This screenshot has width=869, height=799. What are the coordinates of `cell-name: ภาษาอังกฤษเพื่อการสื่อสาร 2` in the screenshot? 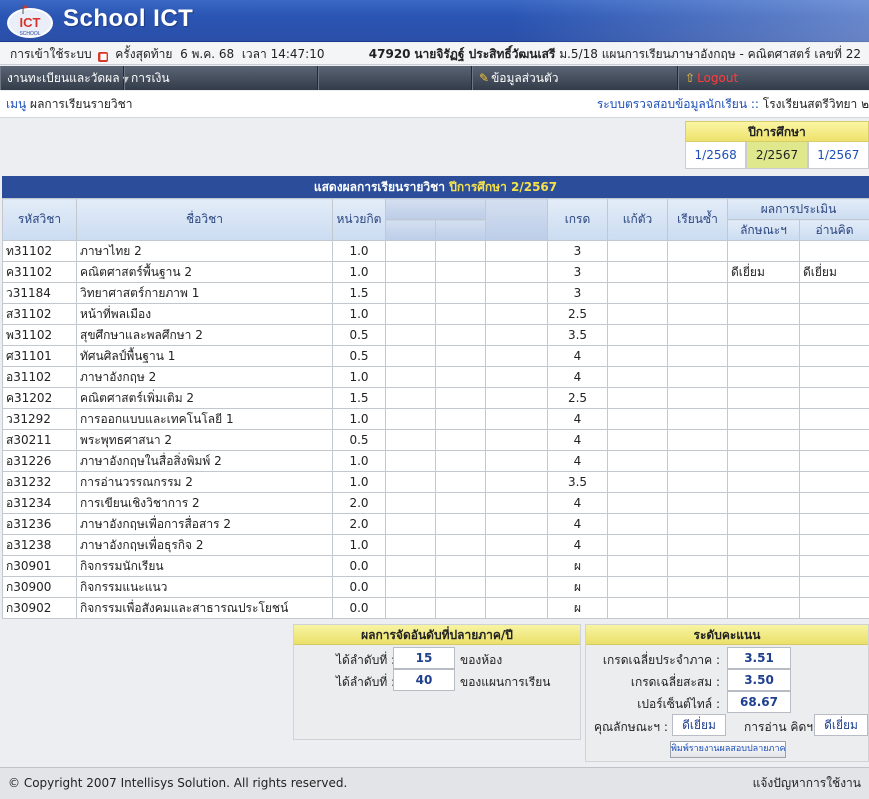 It's located at (204, 524).